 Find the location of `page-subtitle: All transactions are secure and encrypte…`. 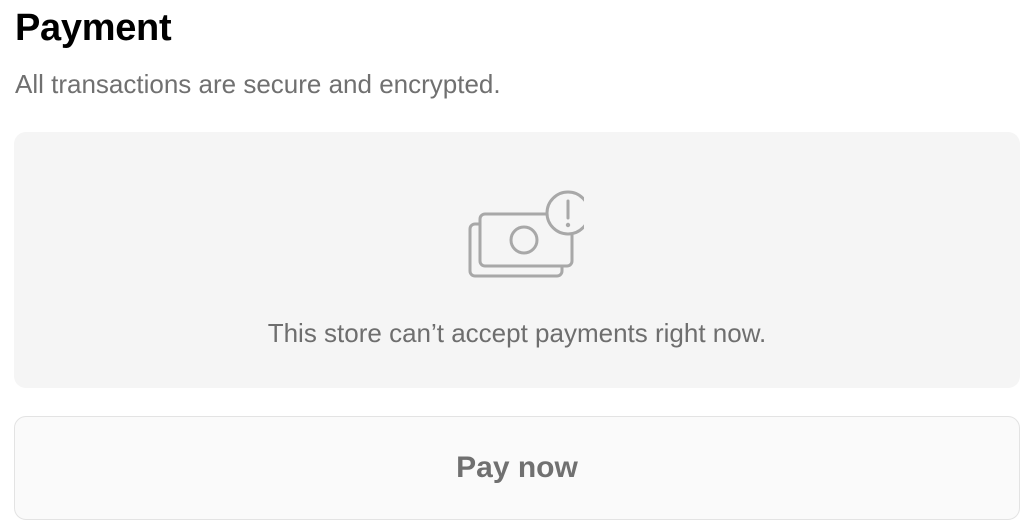

page-subtitle: All transactions are secure and encrypte… is located at coordinates (258, 84).